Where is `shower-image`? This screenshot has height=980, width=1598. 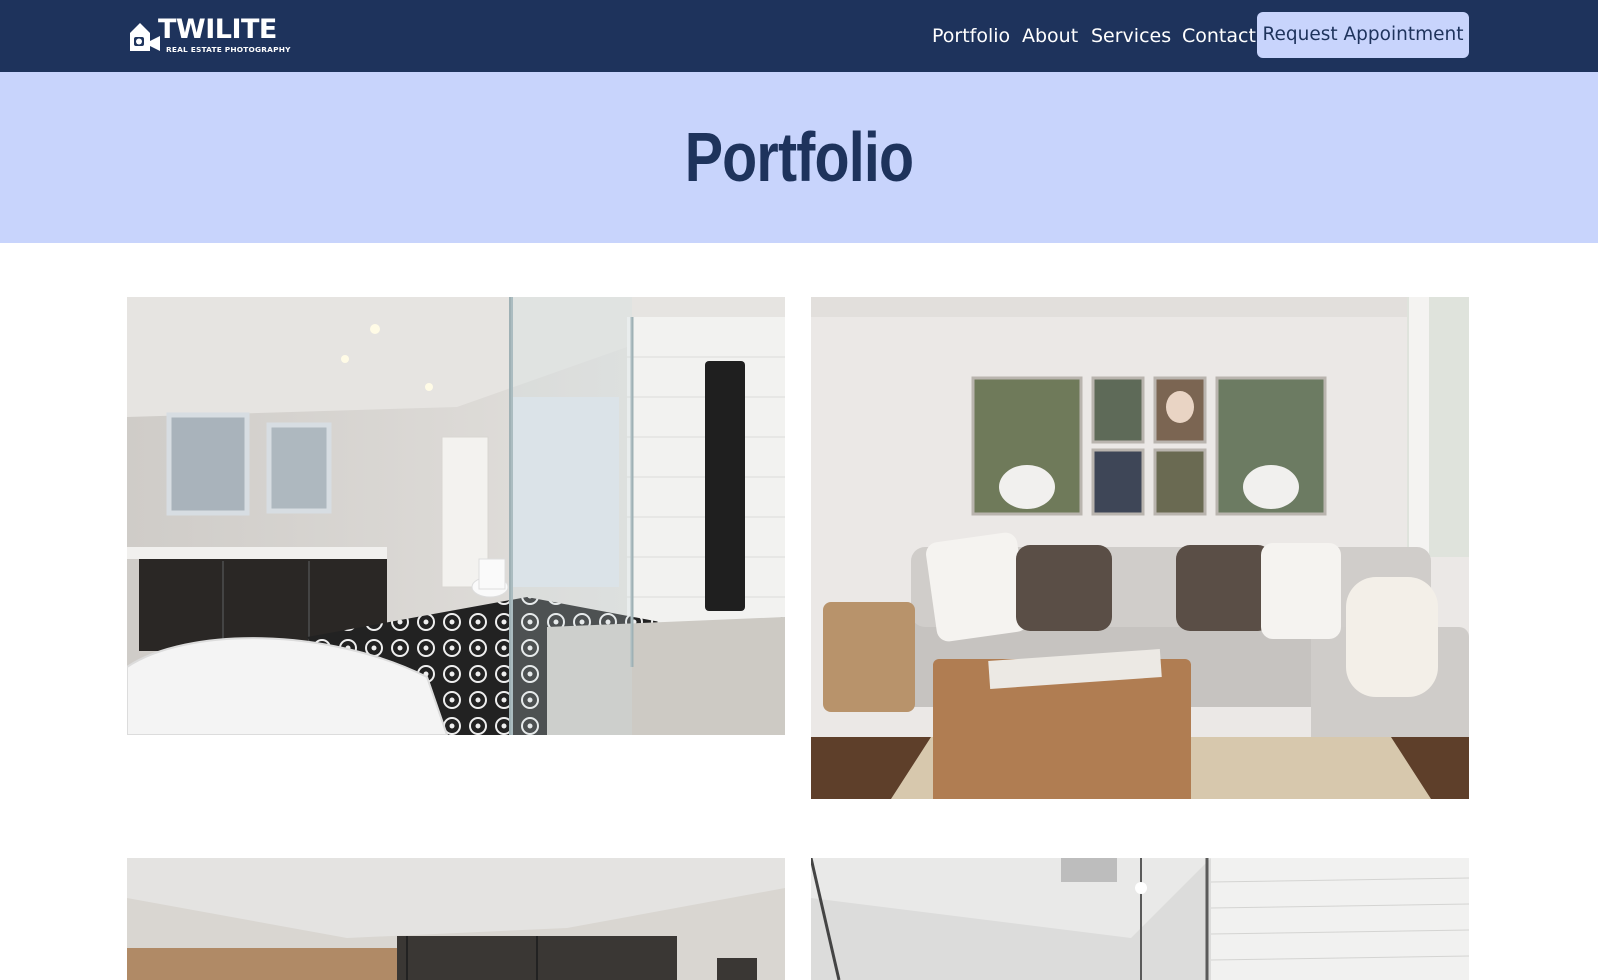 shower-image is located at coordinates (1140, 919).